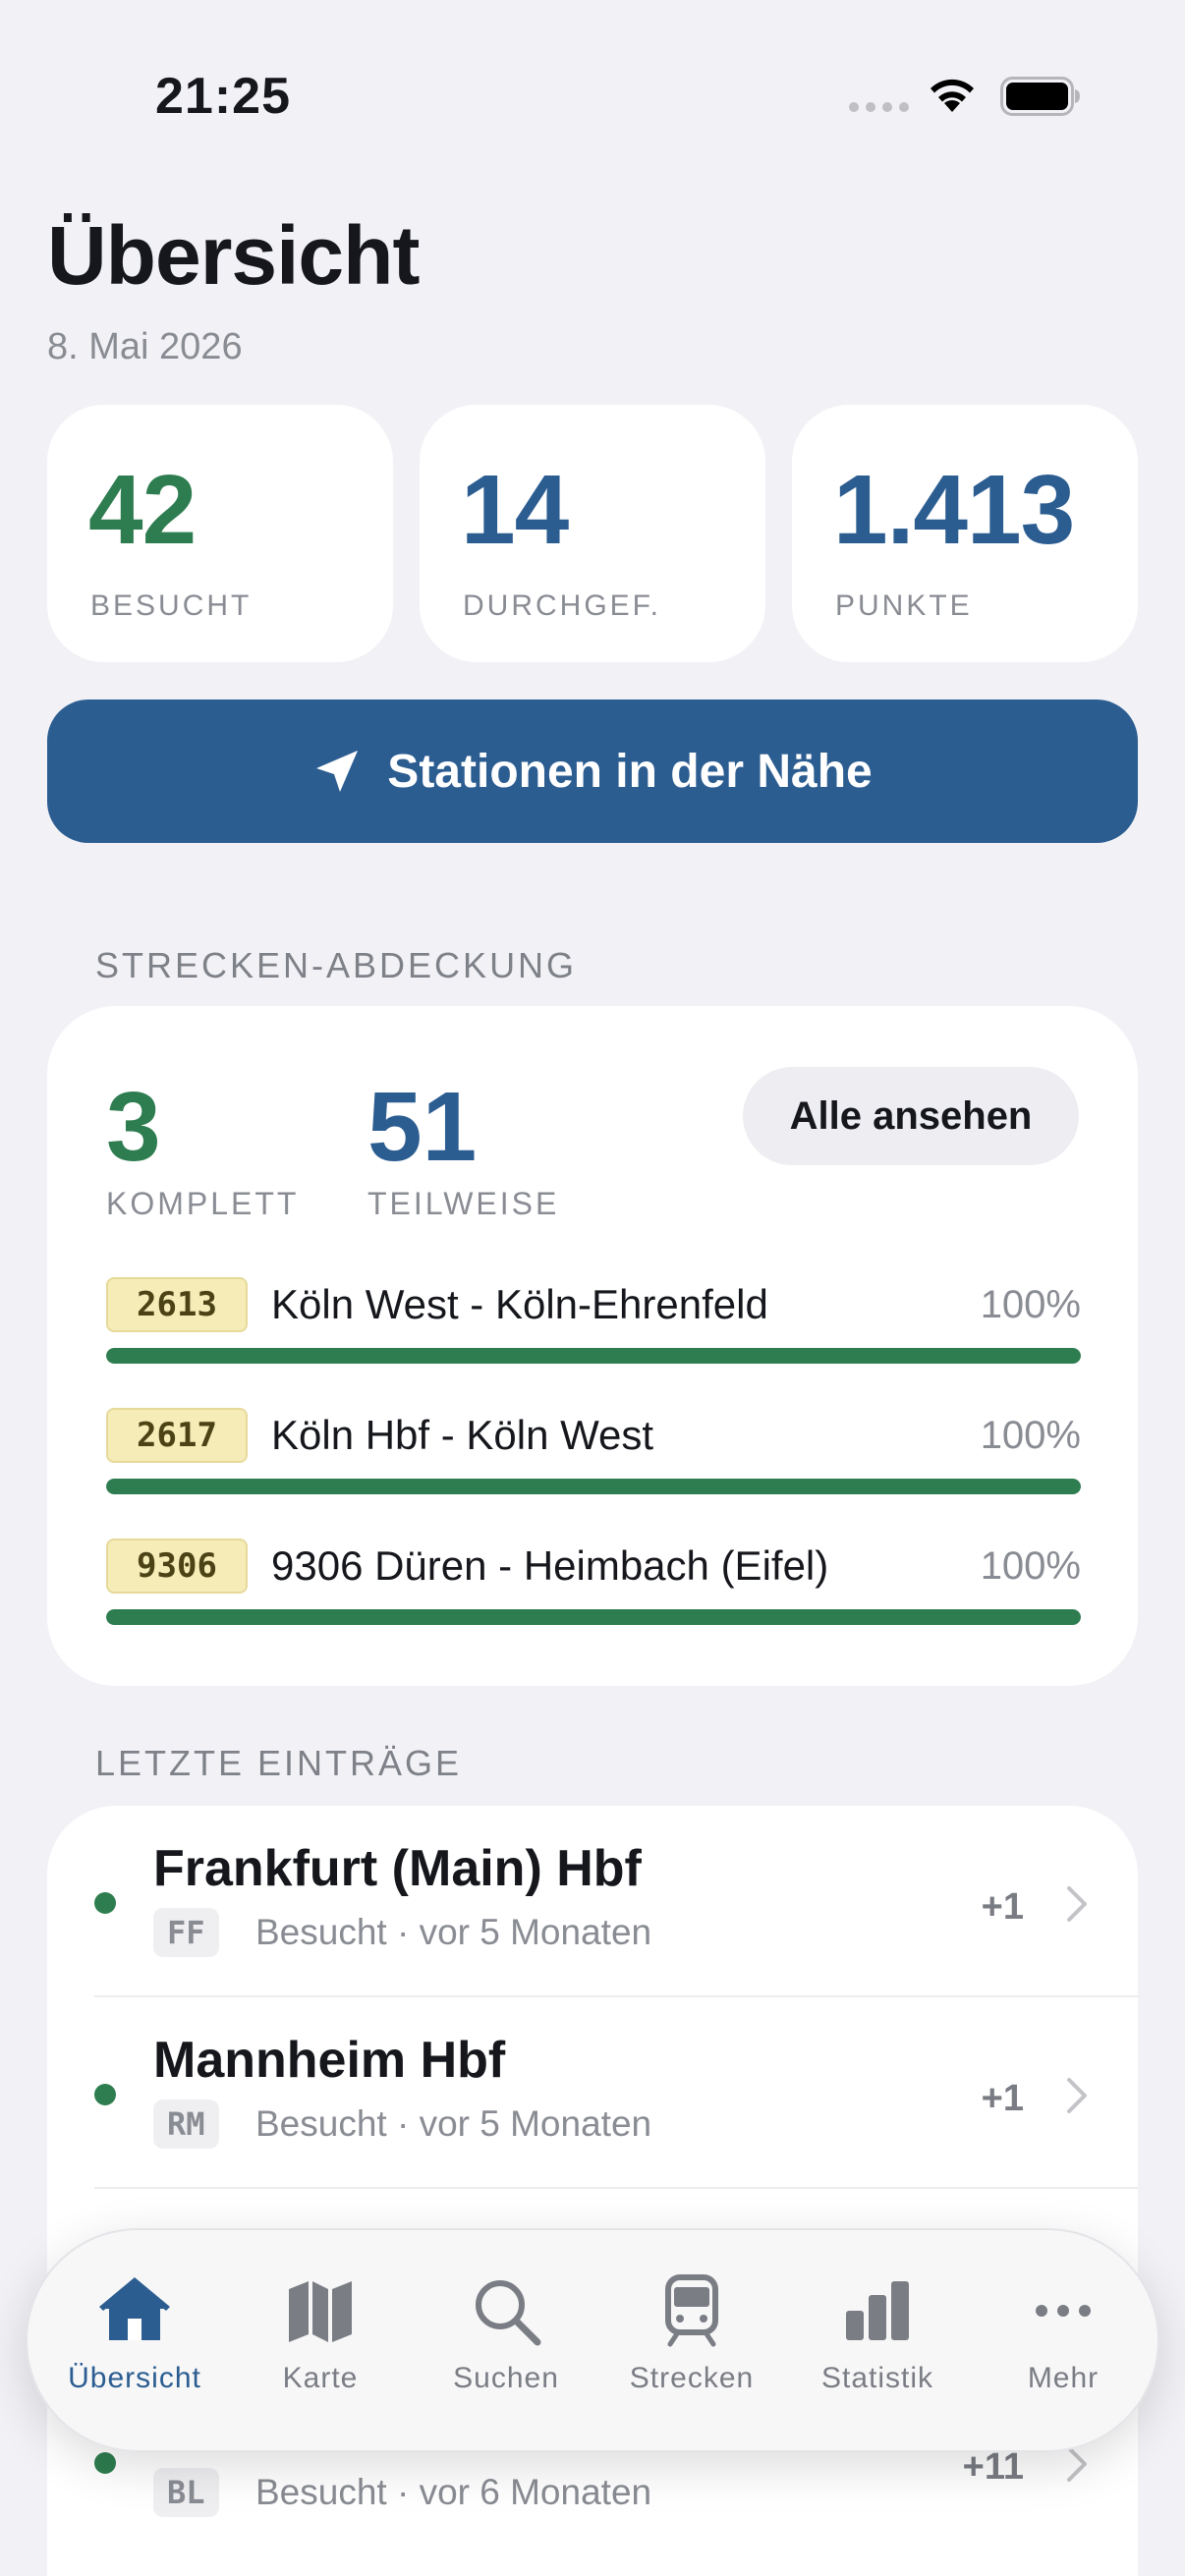 This screenshot has height=2576, width=1185. Describe the element at coordinates (135, 2308) in the screenshot. I see `house-icon` at that location.